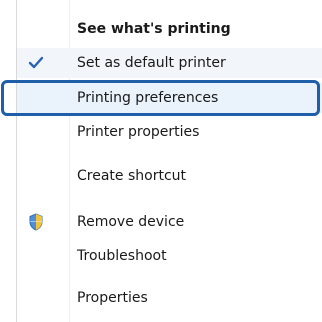  Describe the element at coordinates (154, 29) in the screenshot. I see `menu-item-label: See what's printing` at that location.